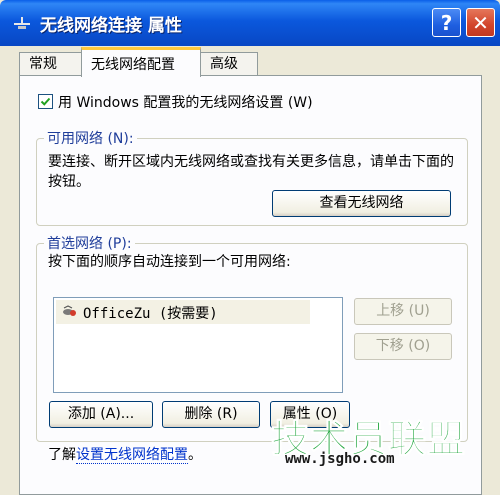 The height and width of the screenshot is (495, 500). I want to click on move-up-button: 上移 (U), so click(403, 311).